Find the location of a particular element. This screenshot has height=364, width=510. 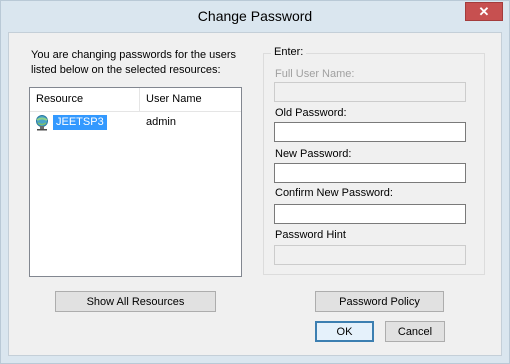

table-row: JEETSP3 admin is located at coordinates (135, 122).